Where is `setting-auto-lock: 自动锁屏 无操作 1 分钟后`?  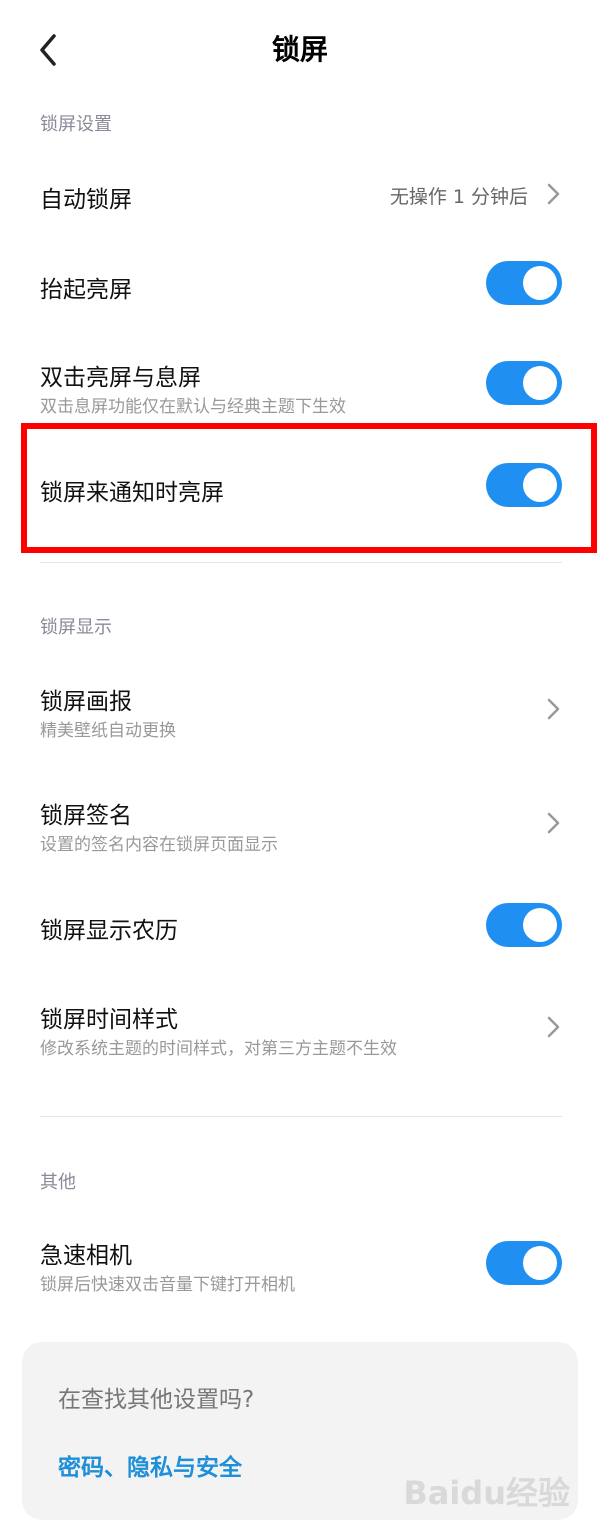 setting-auto-lock: 自动锁屏 无操作 1 分钟后 is located at coordinates (300, 195).